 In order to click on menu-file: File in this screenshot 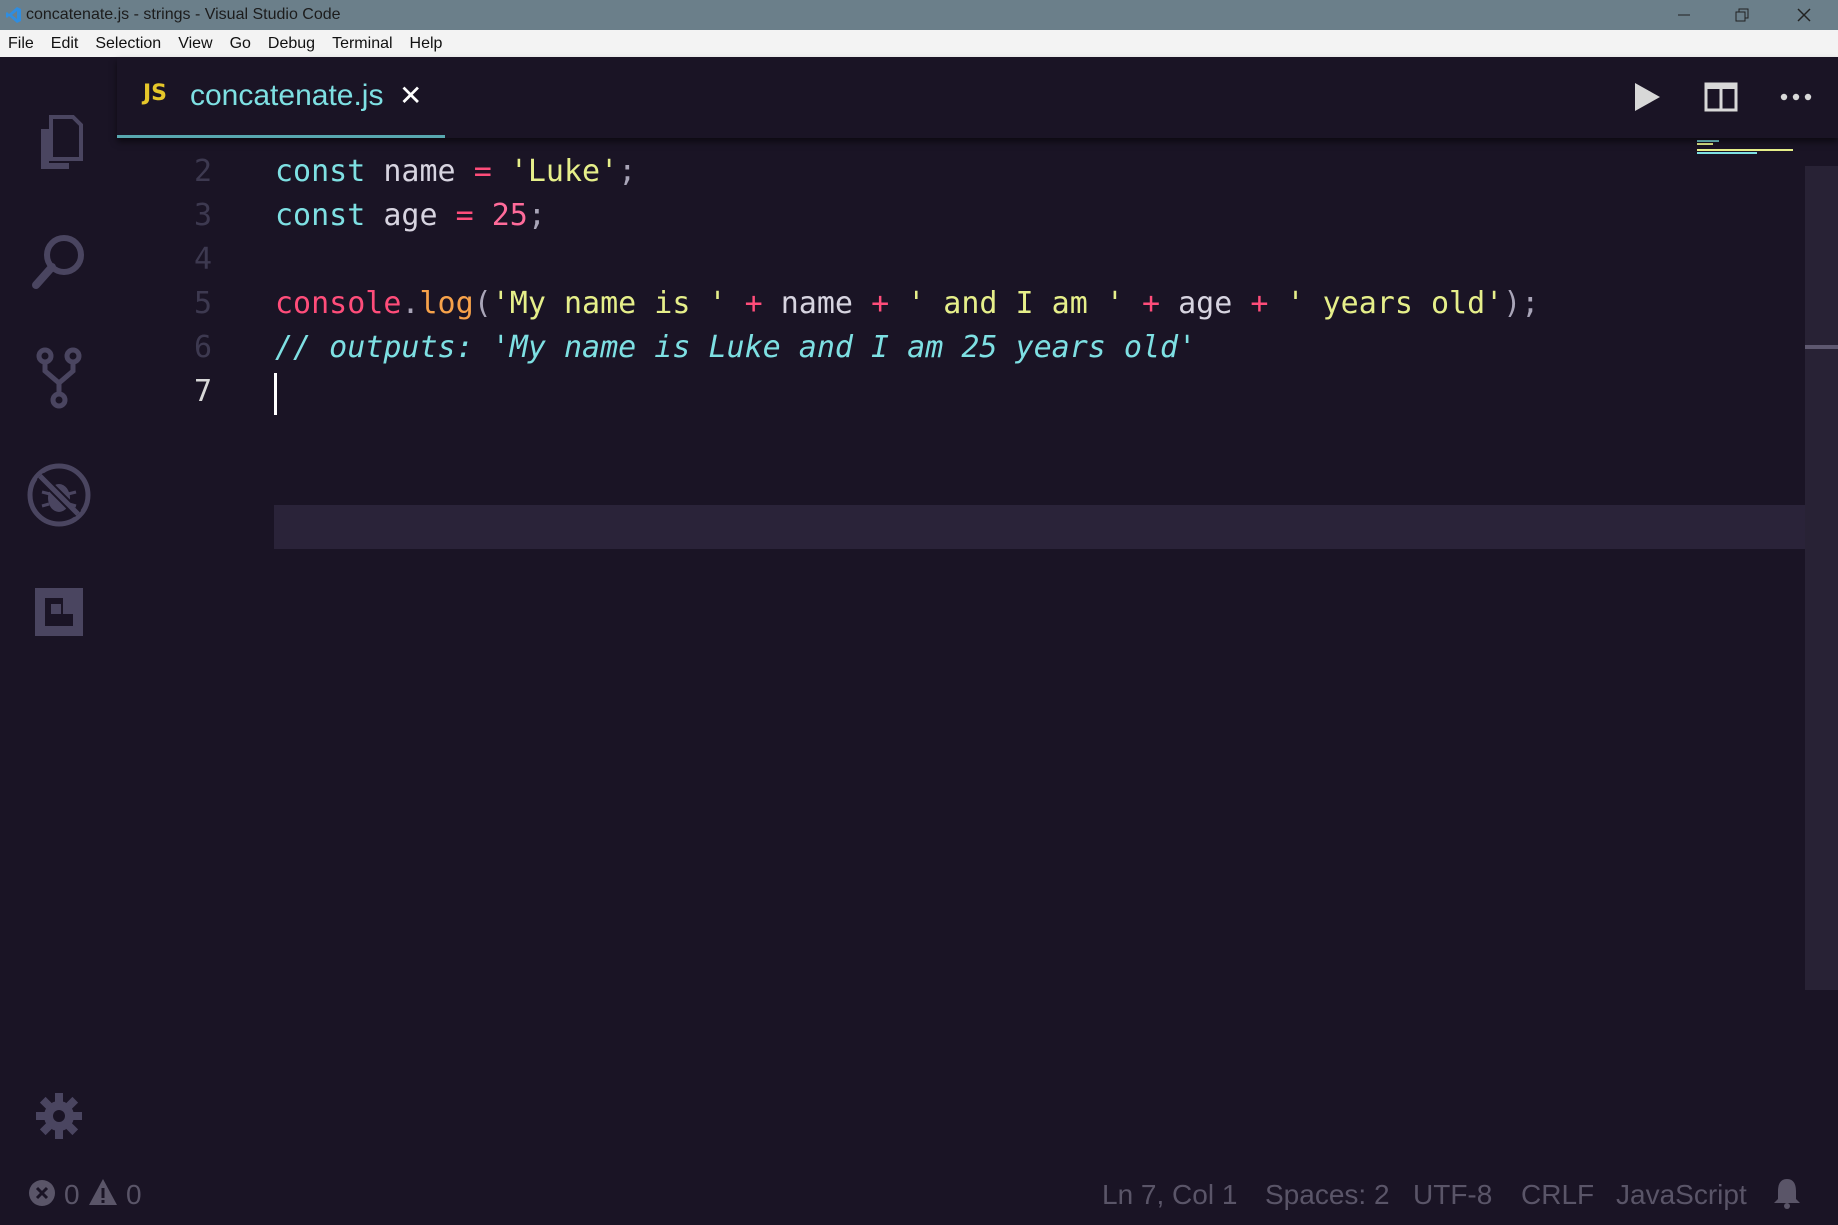, I will do `click(21, 44)`.